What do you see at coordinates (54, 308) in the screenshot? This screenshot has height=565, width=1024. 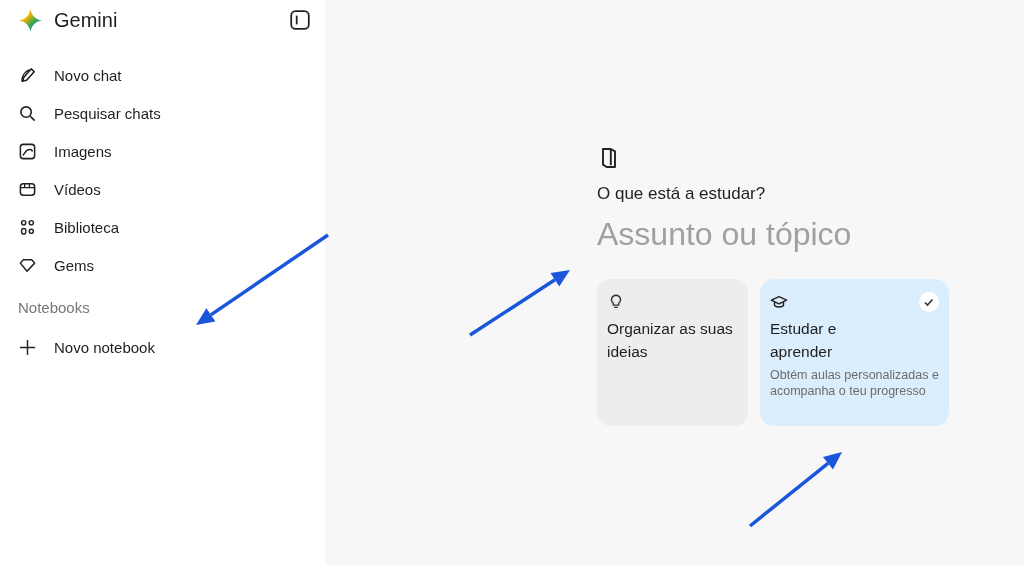 I see `section-heading: Notebooks` at bounding box center [54, 308].